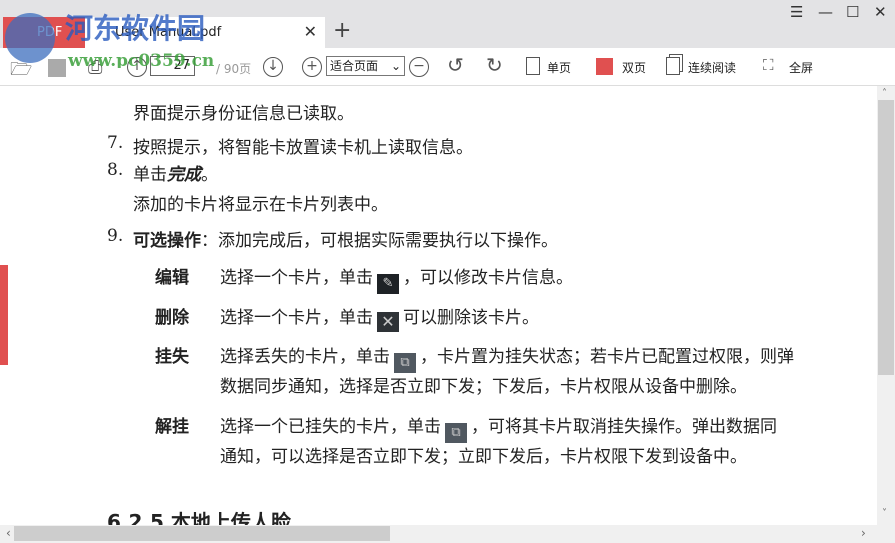 The image size is (895, 543). What do you see at coordinates (456, 433) in the screenshot?
I see `cancel-loss-icon: ⧉` at bounding box center [456, 433].